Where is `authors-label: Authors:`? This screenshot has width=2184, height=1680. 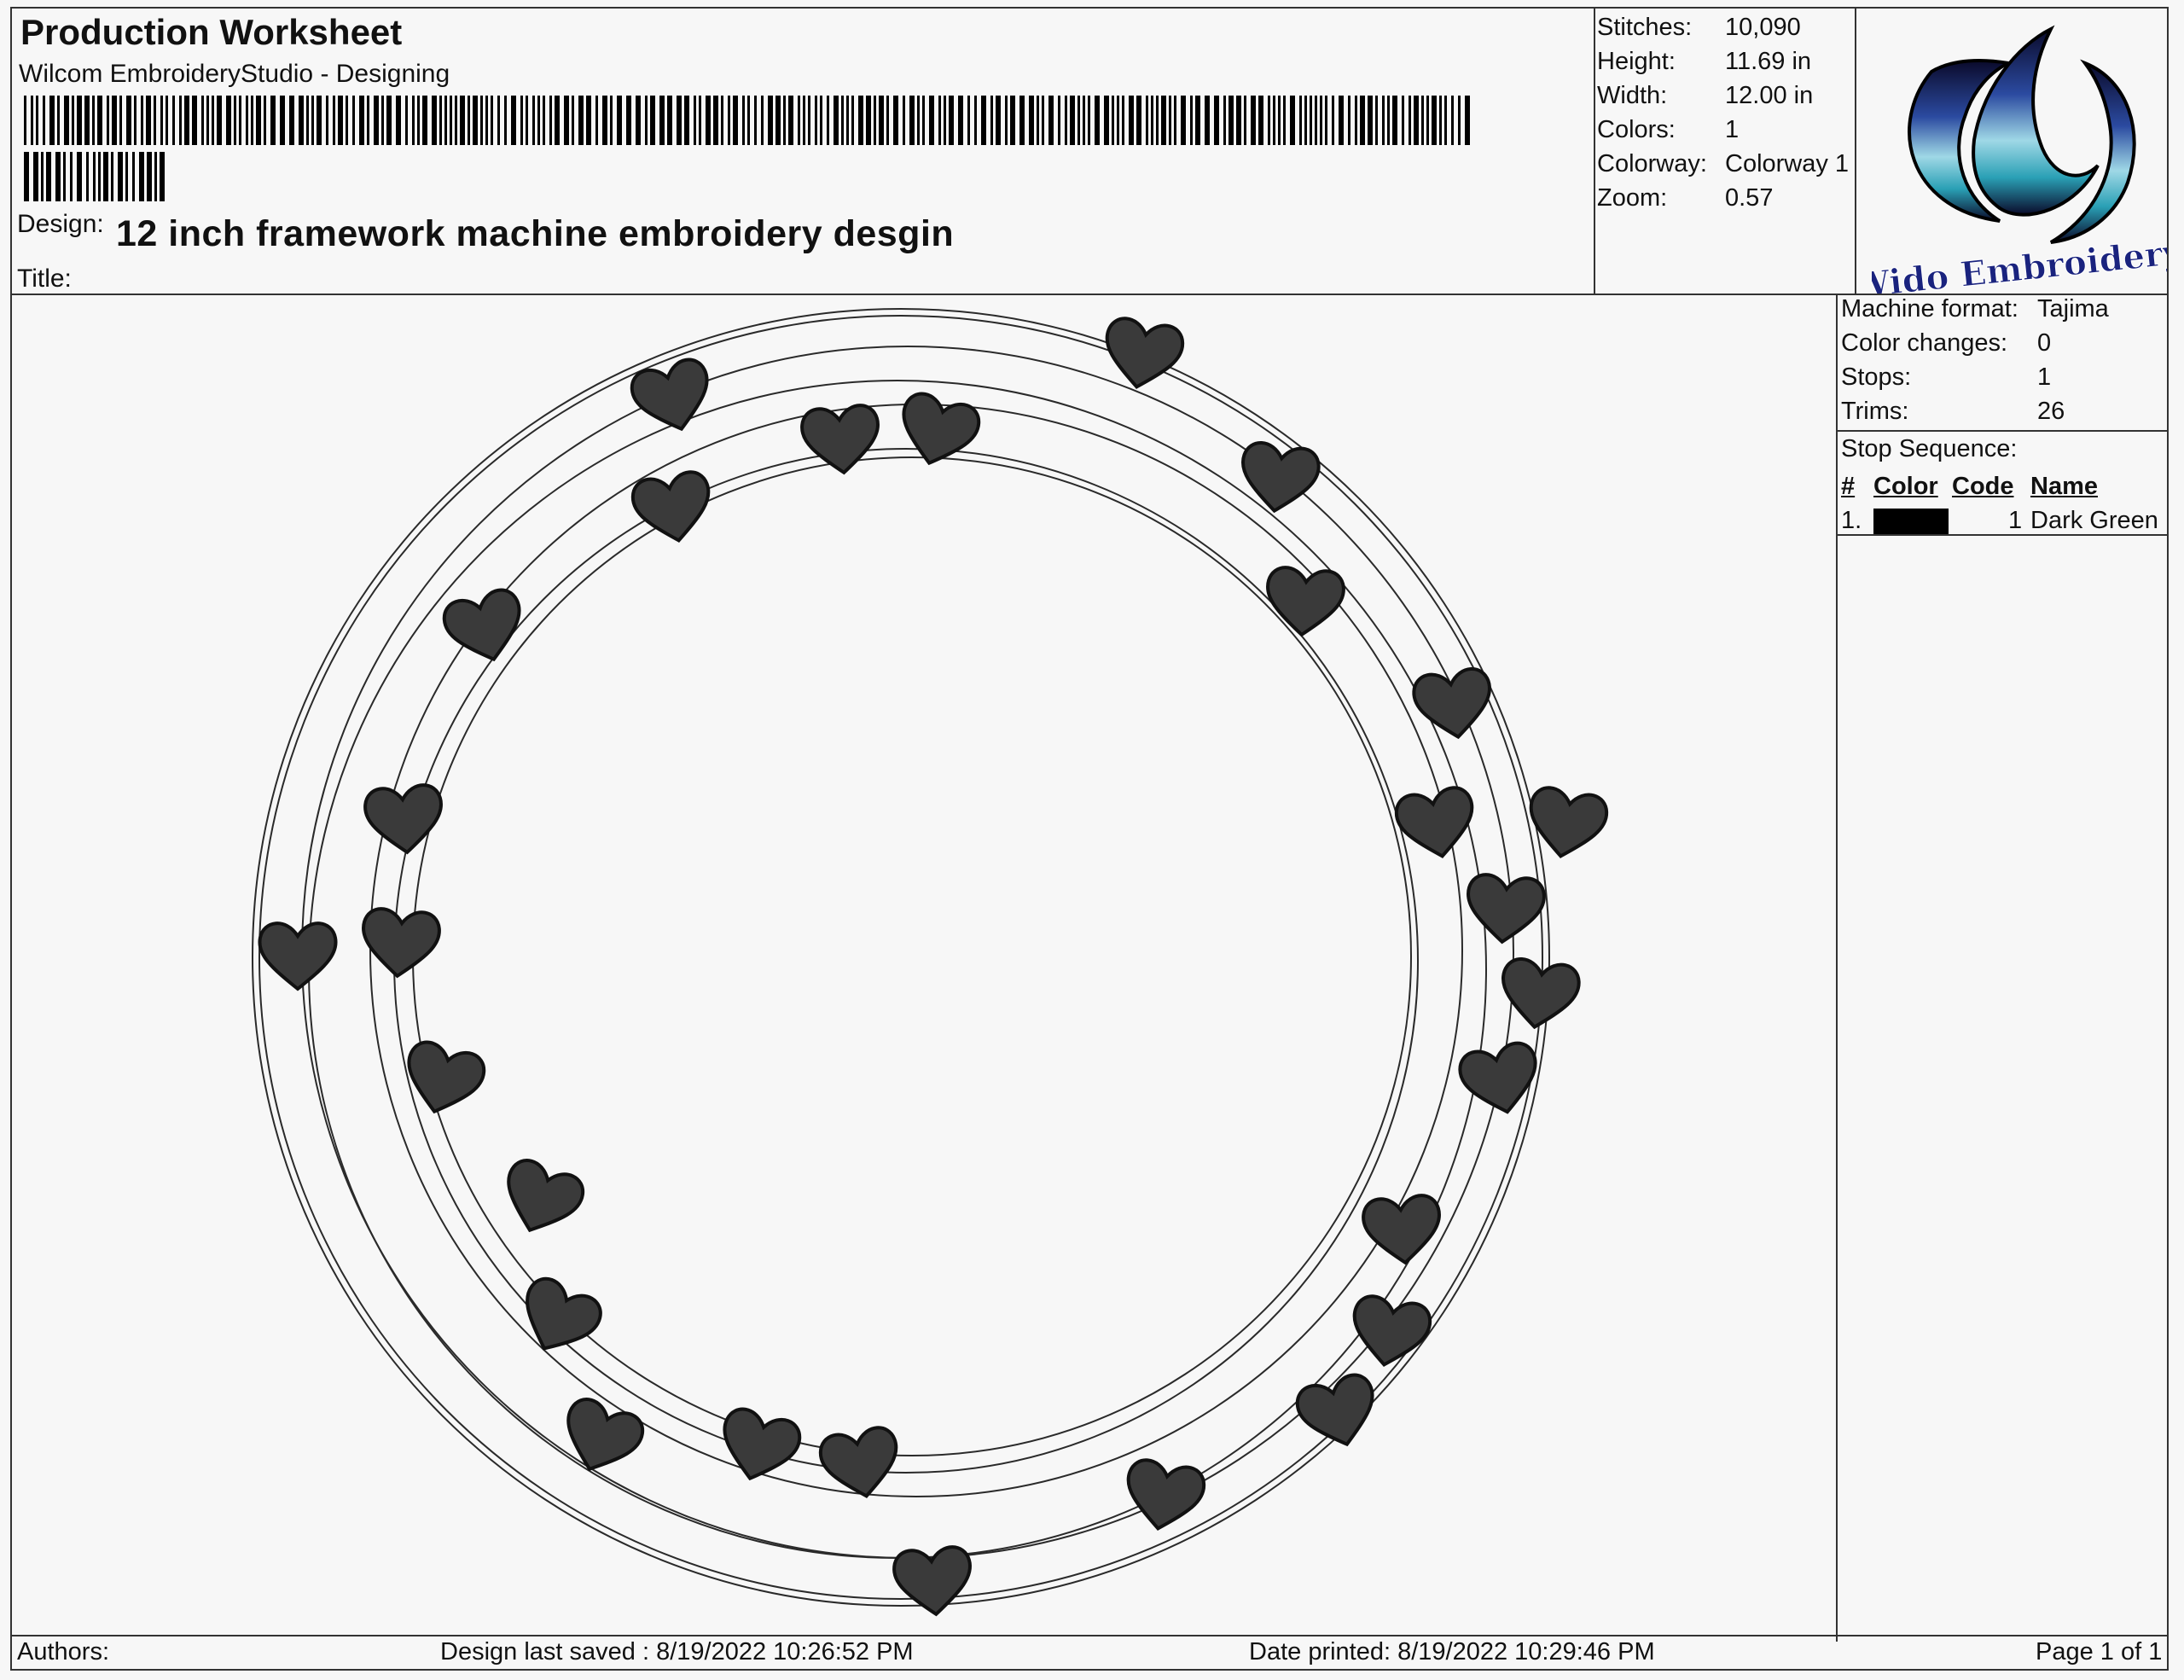 authors-label: Authors: is located at coordinates (63, 1652).